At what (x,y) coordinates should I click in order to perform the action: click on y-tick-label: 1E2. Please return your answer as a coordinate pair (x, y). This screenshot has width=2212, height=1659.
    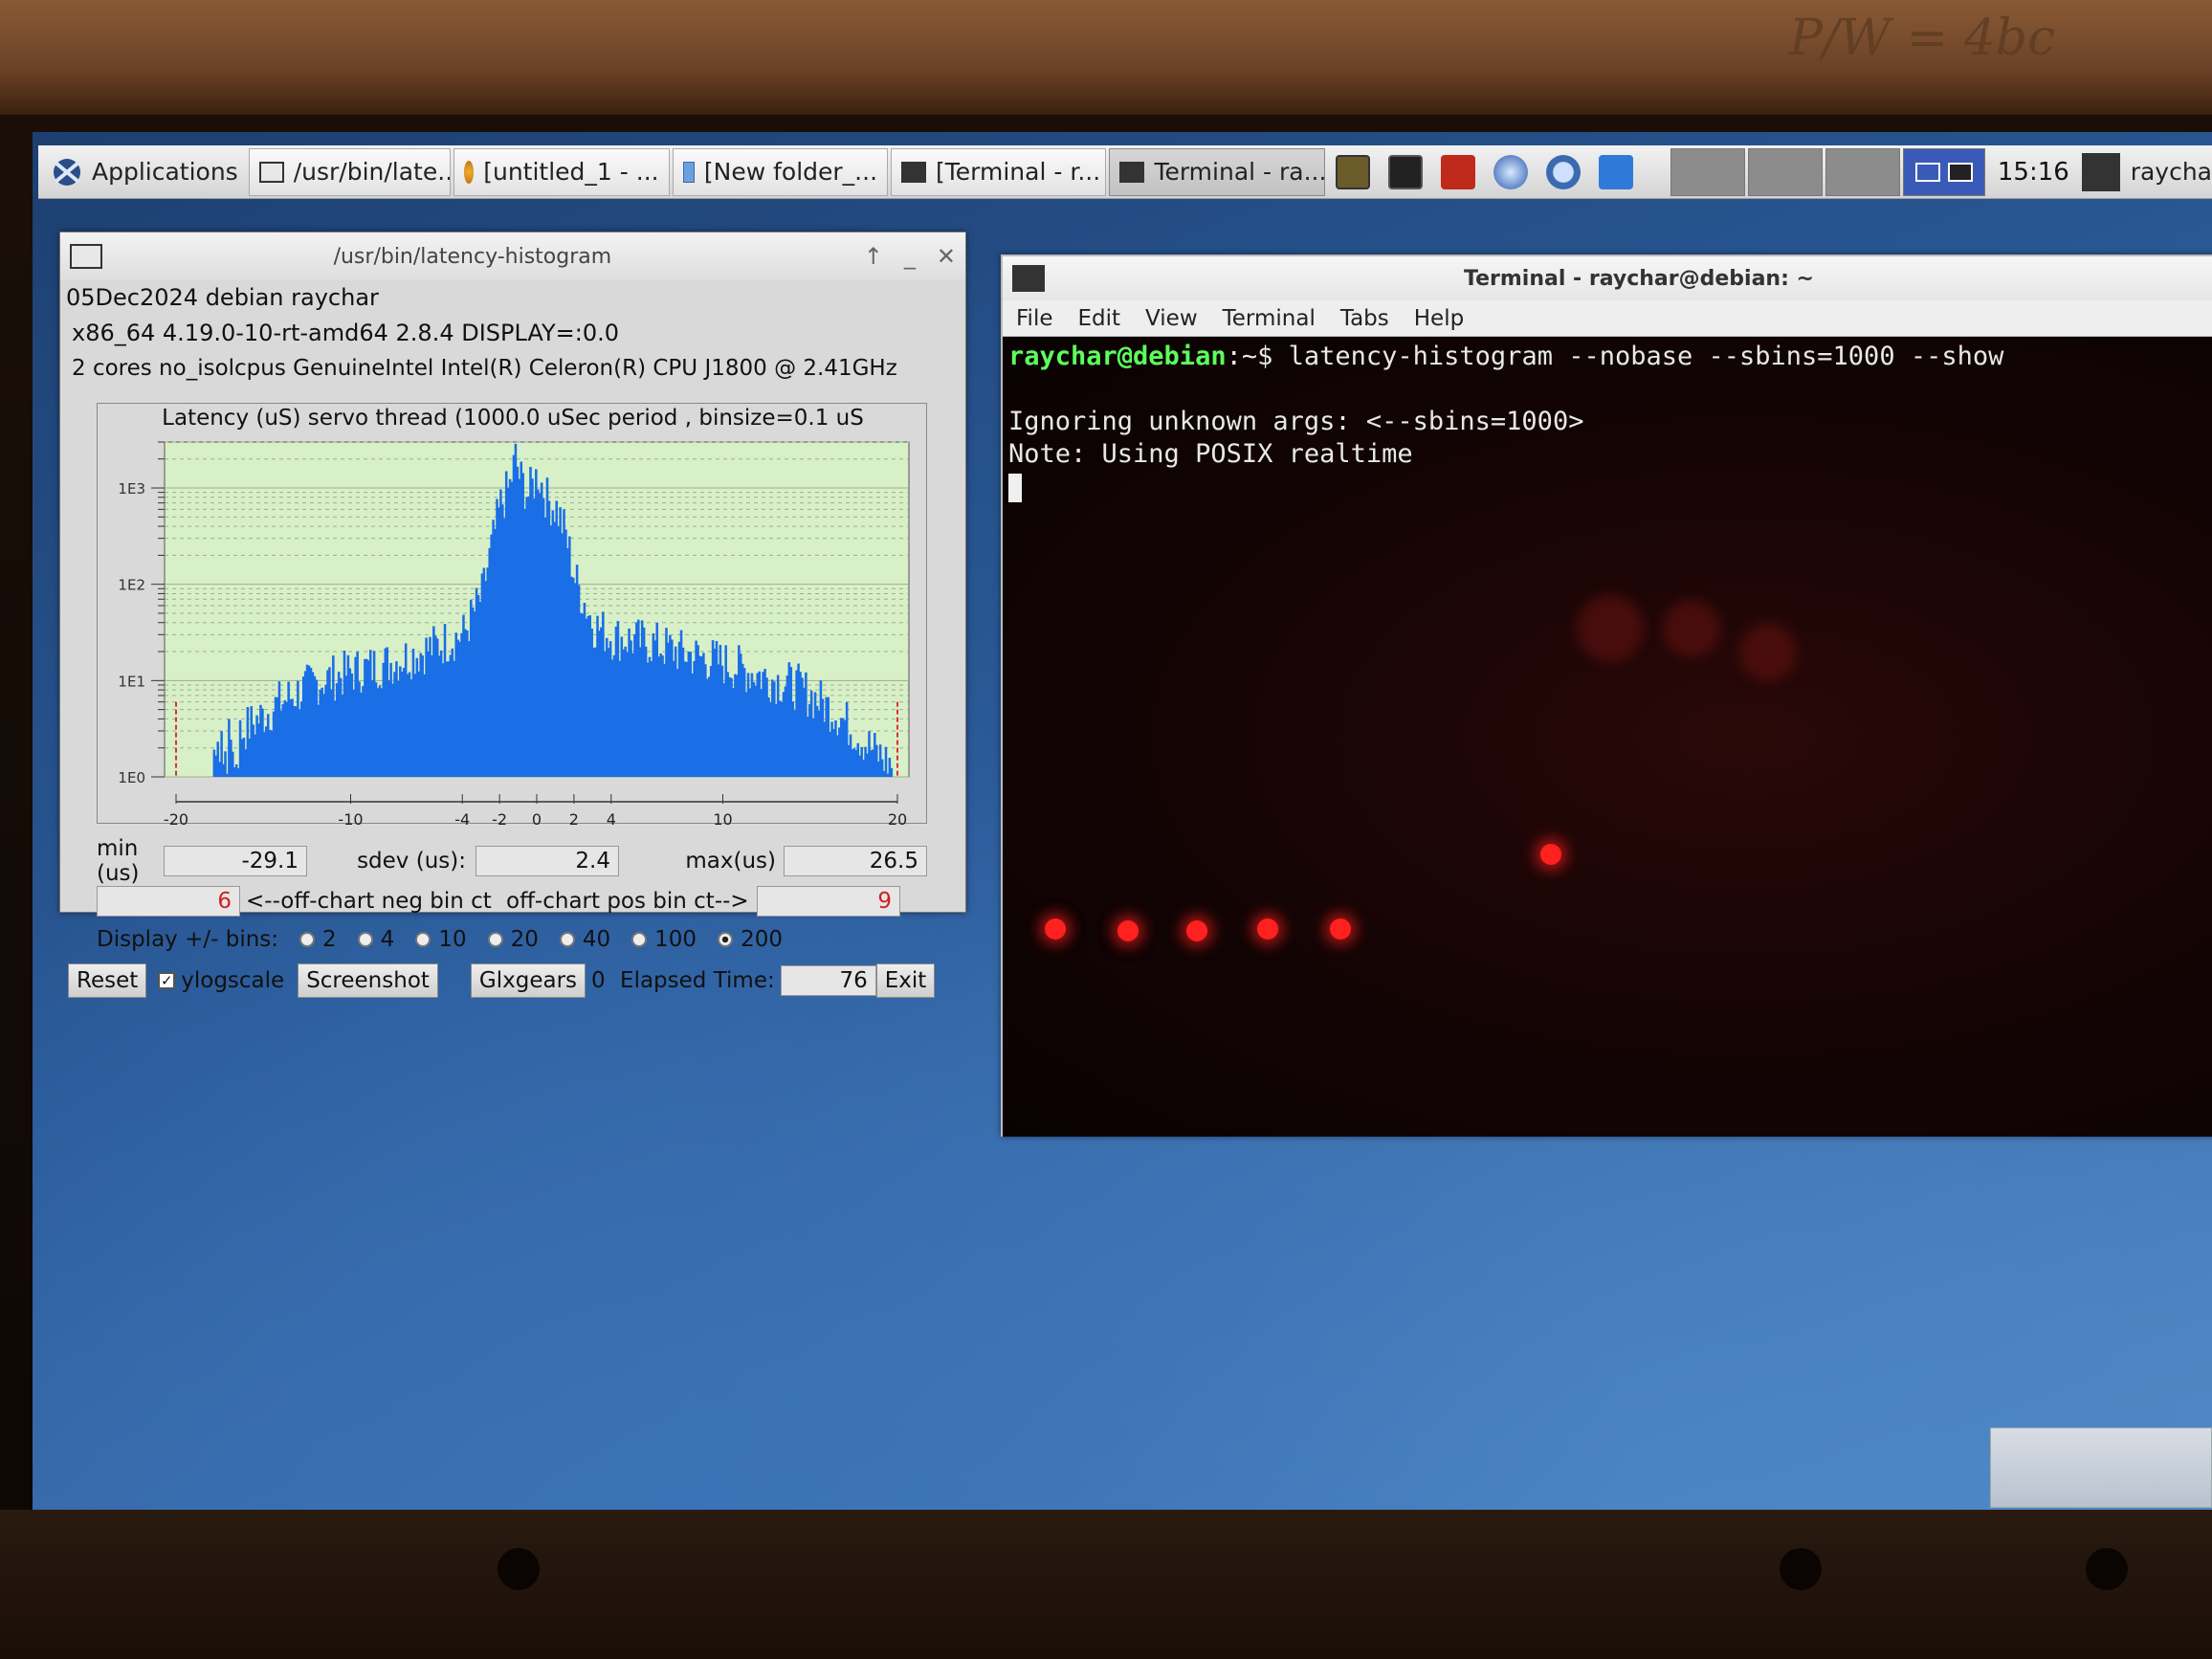
    Looking at the image, I should click on (131, 585).